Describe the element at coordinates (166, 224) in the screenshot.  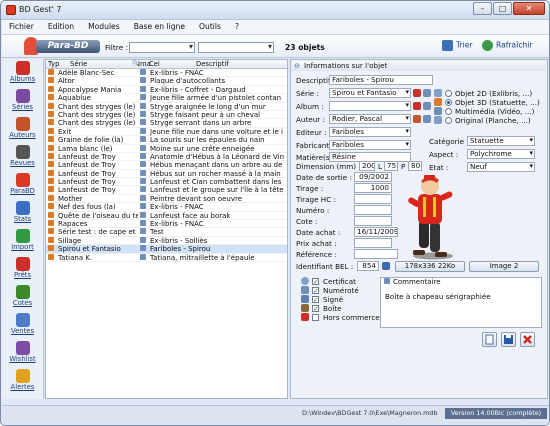
I see `table-row: Rapaces Ex-libris - FNAC` at that location.